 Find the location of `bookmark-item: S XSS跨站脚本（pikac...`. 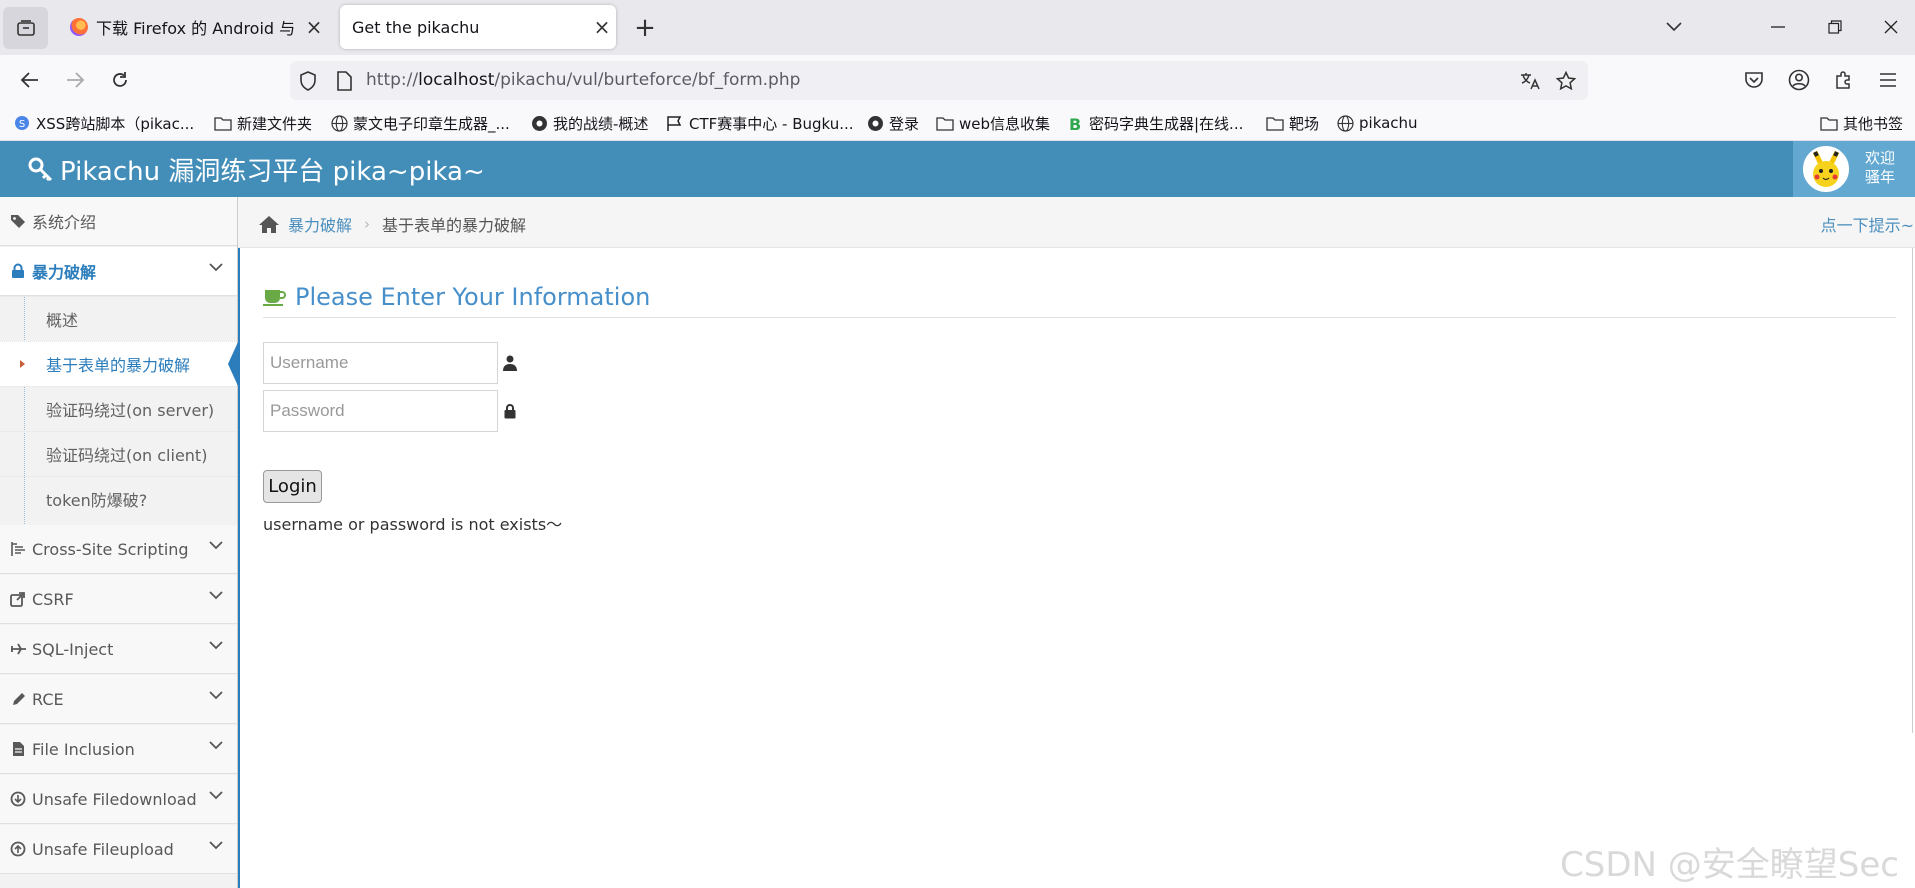

bookmark-item: S XSS跨站脚本（pikac... is located at coordinates (103, 123).